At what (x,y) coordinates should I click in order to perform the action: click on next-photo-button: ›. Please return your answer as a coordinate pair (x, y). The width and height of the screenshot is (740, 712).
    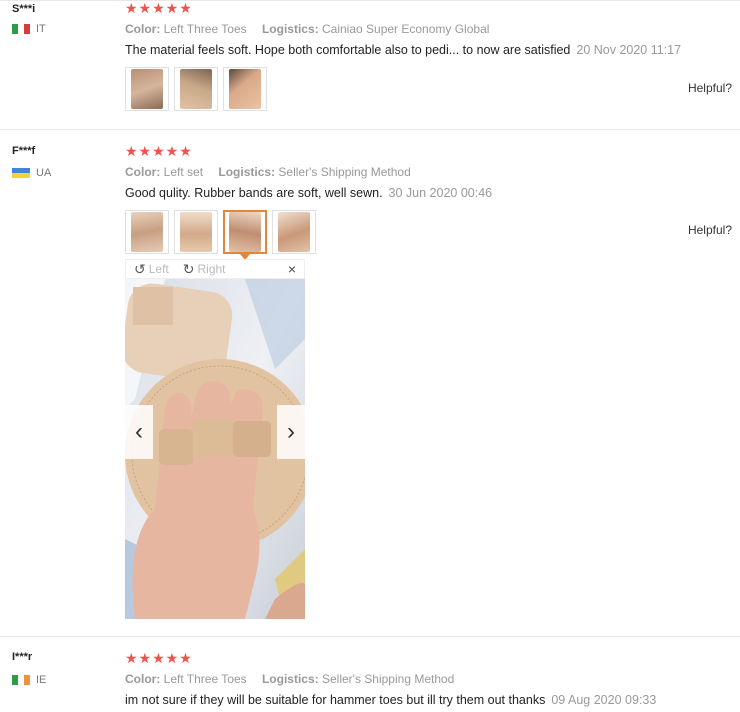
    Looking at the image, I should click on (291, 432).